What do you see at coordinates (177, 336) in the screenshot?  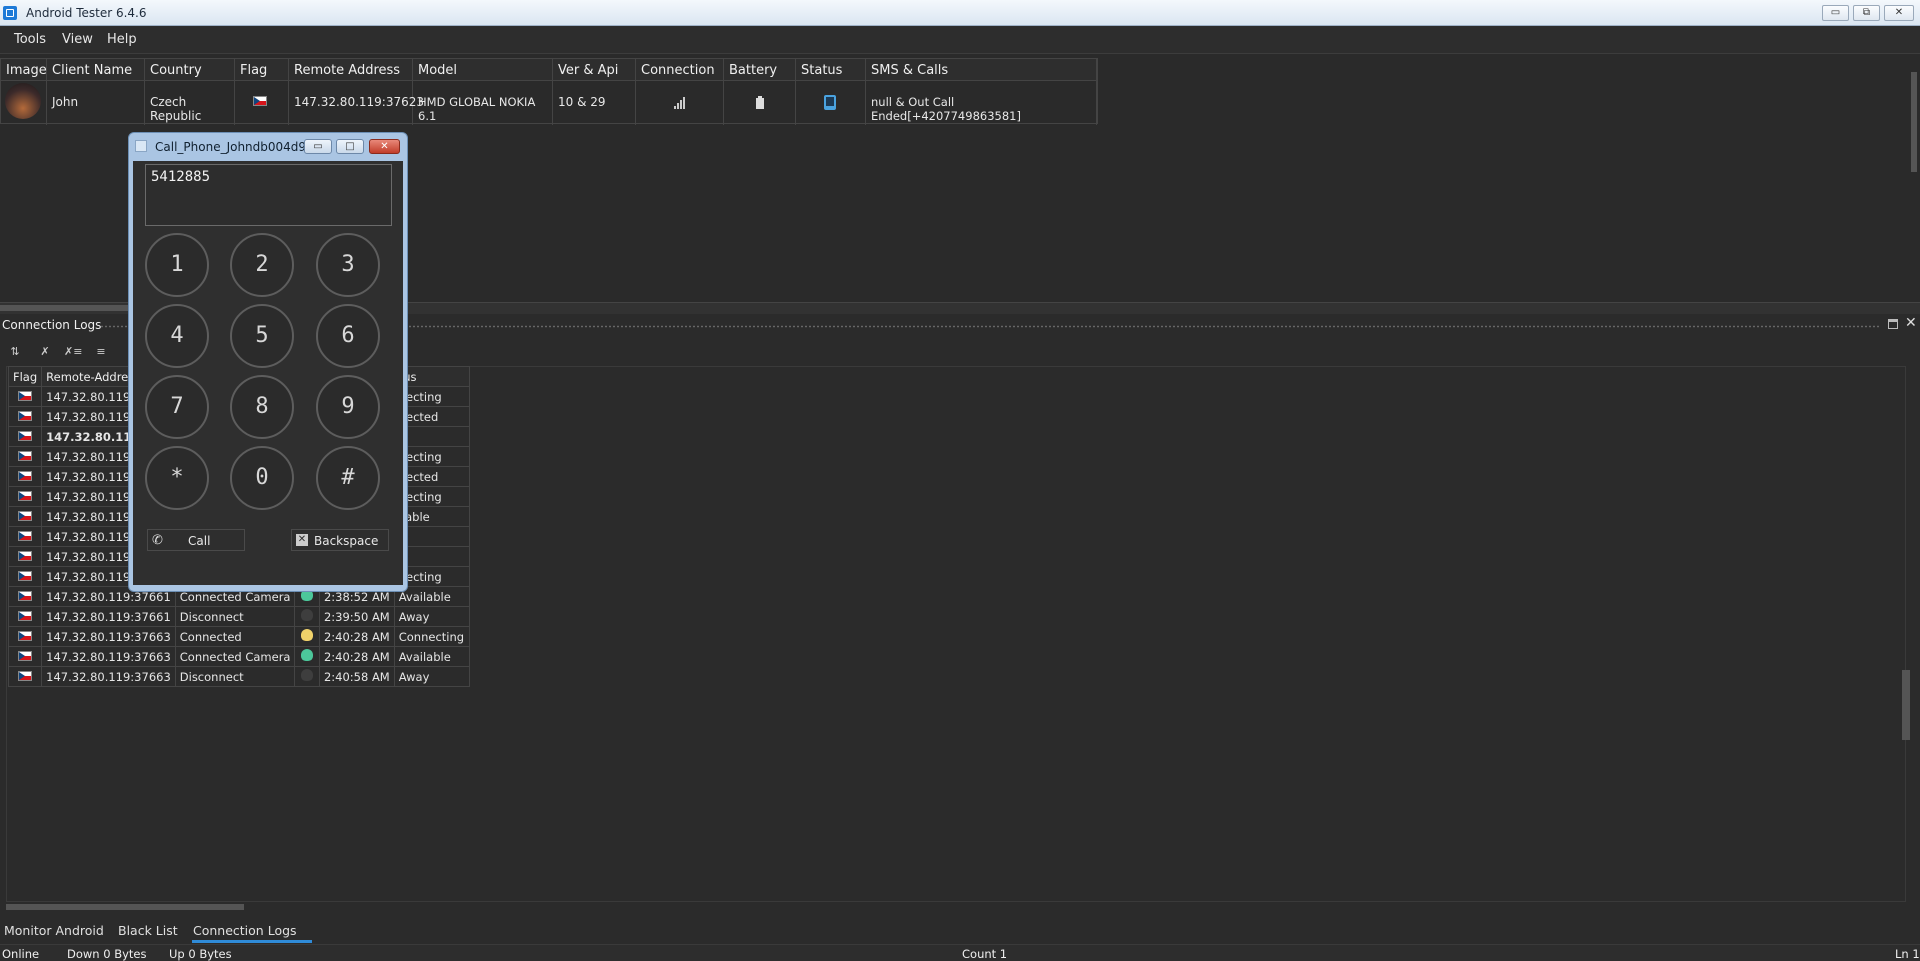 I see `dial-key: 4` at bounding box center [177, 336].